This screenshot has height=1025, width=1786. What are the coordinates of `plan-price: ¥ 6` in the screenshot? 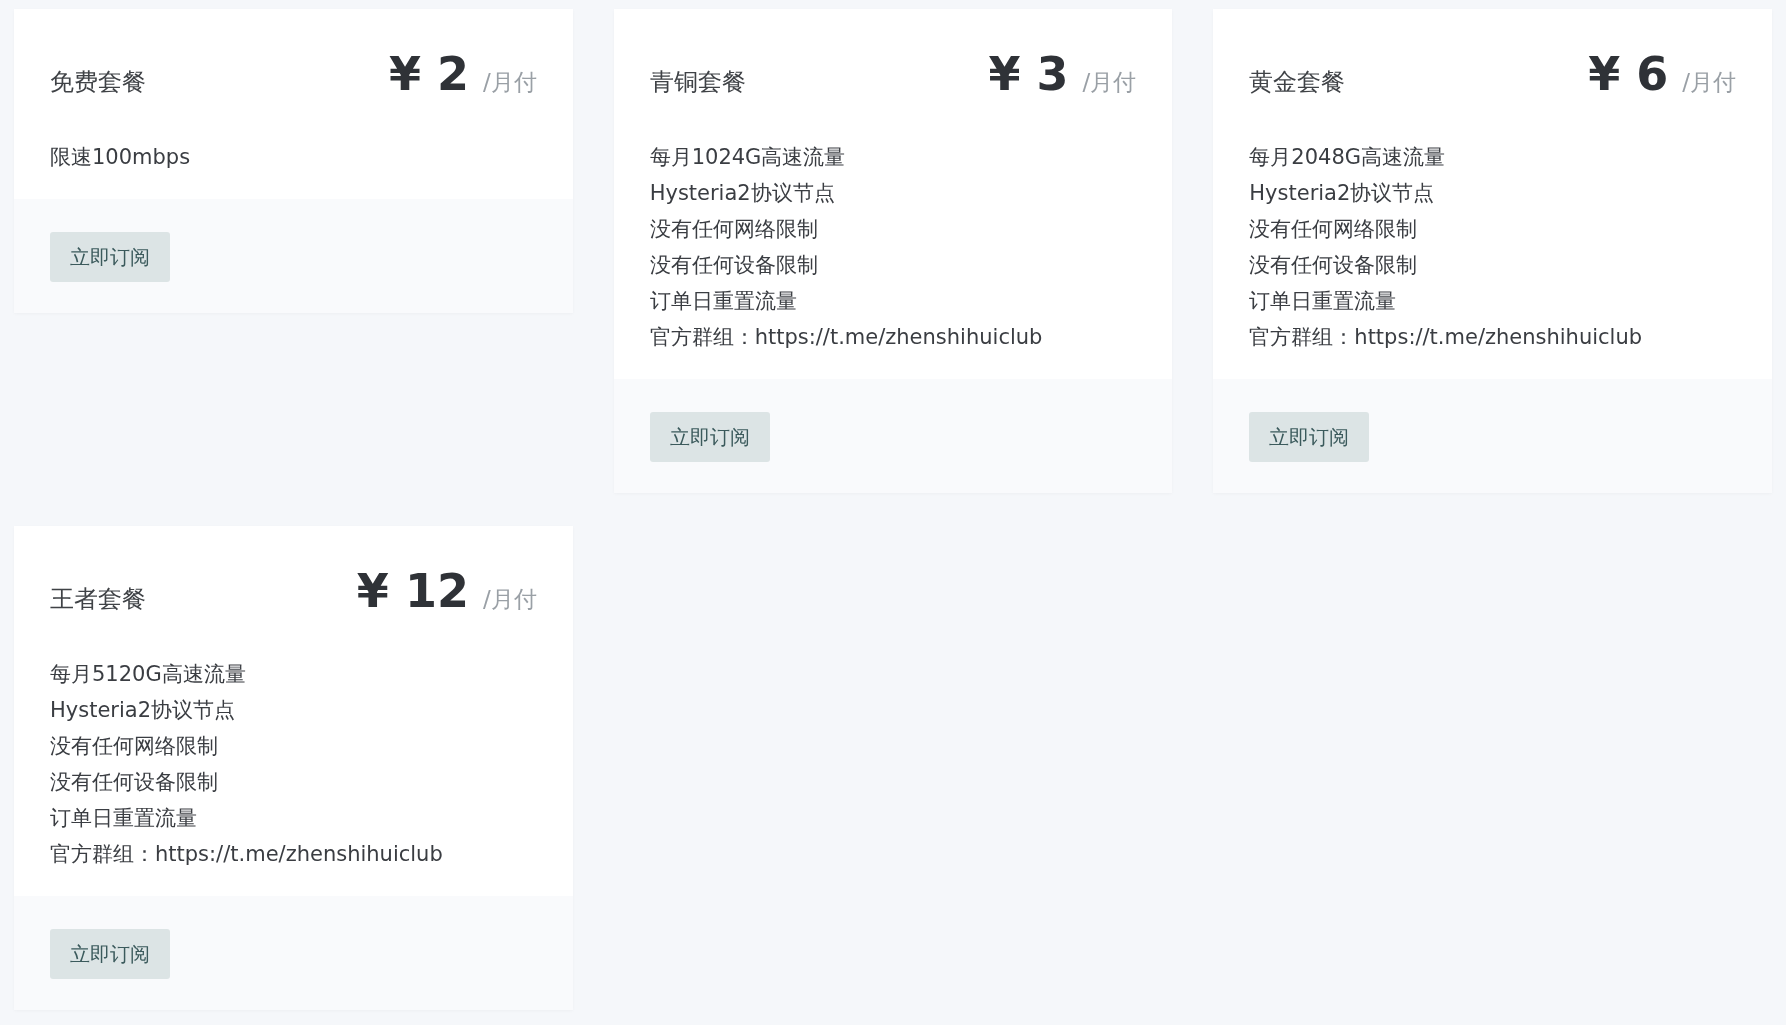 It's located at (1628, 74).